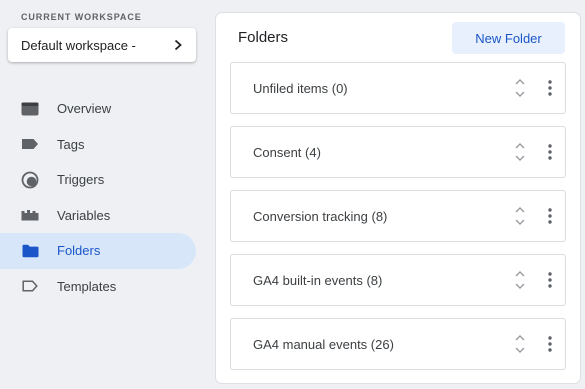  What do you see at coordinates (87, 286) in the screenshot?
I see `sidebar-item-label: Templates` at bounding box center [87, 286].